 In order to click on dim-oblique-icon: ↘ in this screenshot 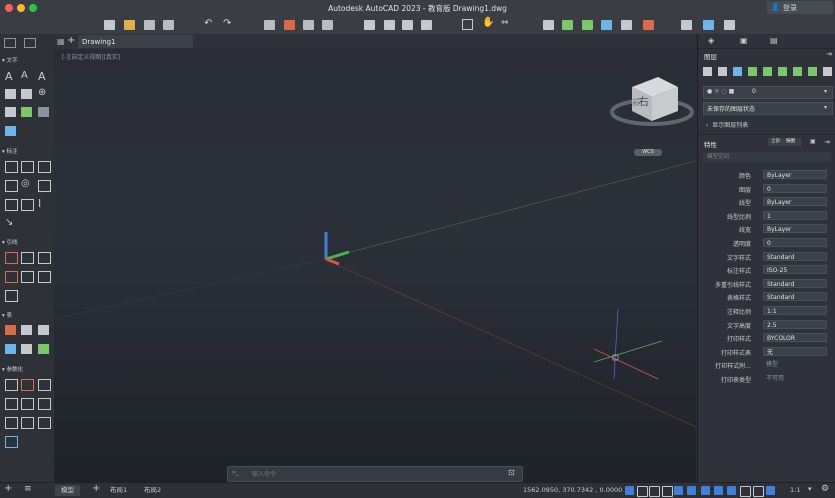, I will do `click(9, 222)`.